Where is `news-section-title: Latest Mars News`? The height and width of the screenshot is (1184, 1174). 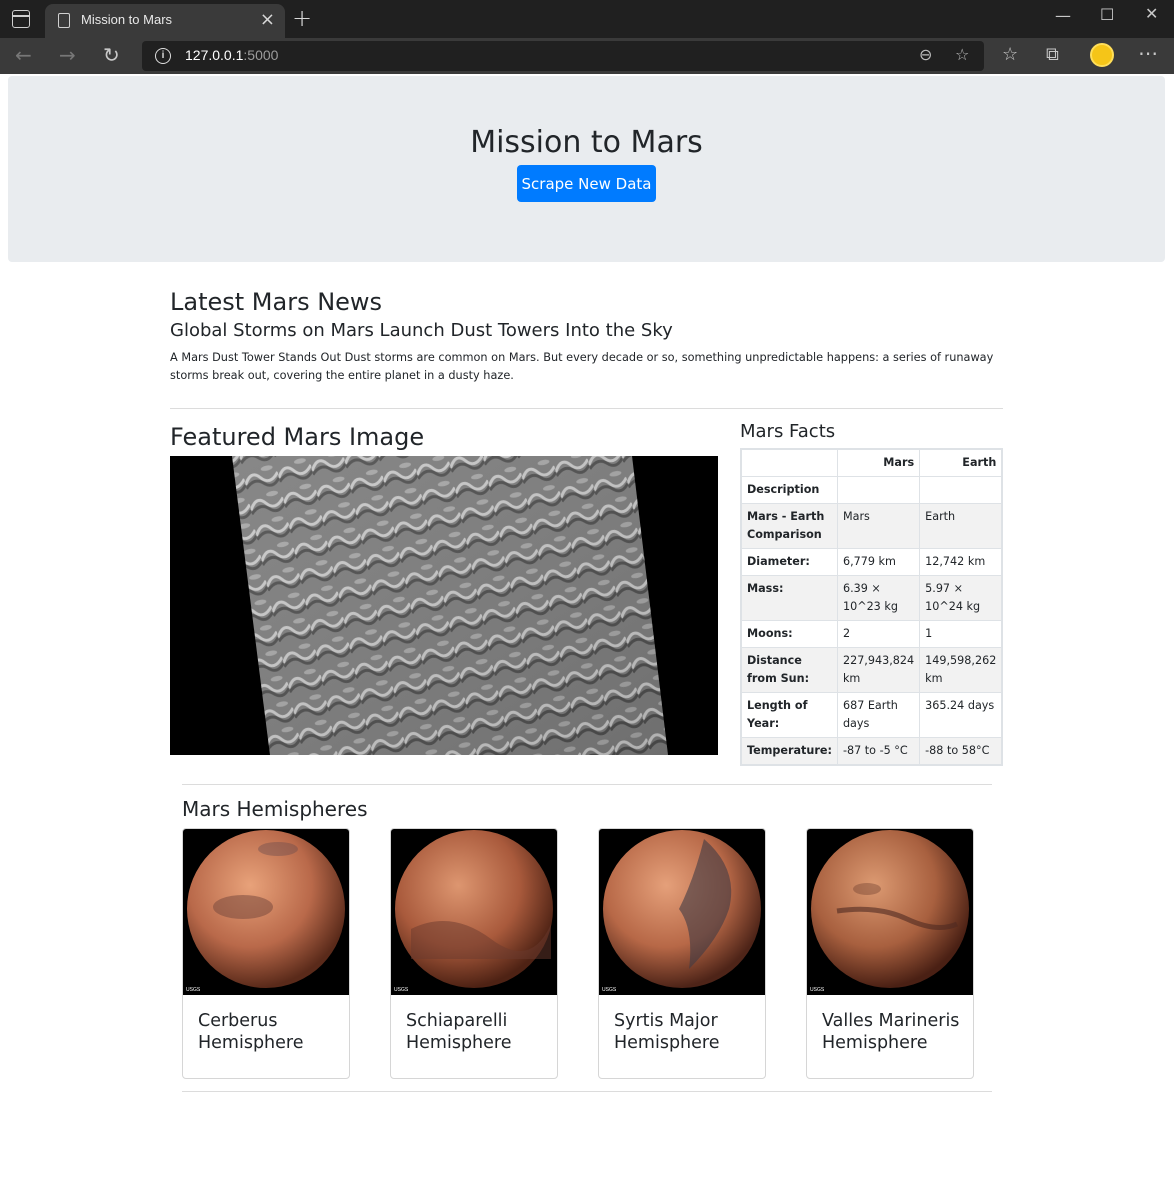 news-section-title: Latest Mars News is located at coordinates (276, 302).